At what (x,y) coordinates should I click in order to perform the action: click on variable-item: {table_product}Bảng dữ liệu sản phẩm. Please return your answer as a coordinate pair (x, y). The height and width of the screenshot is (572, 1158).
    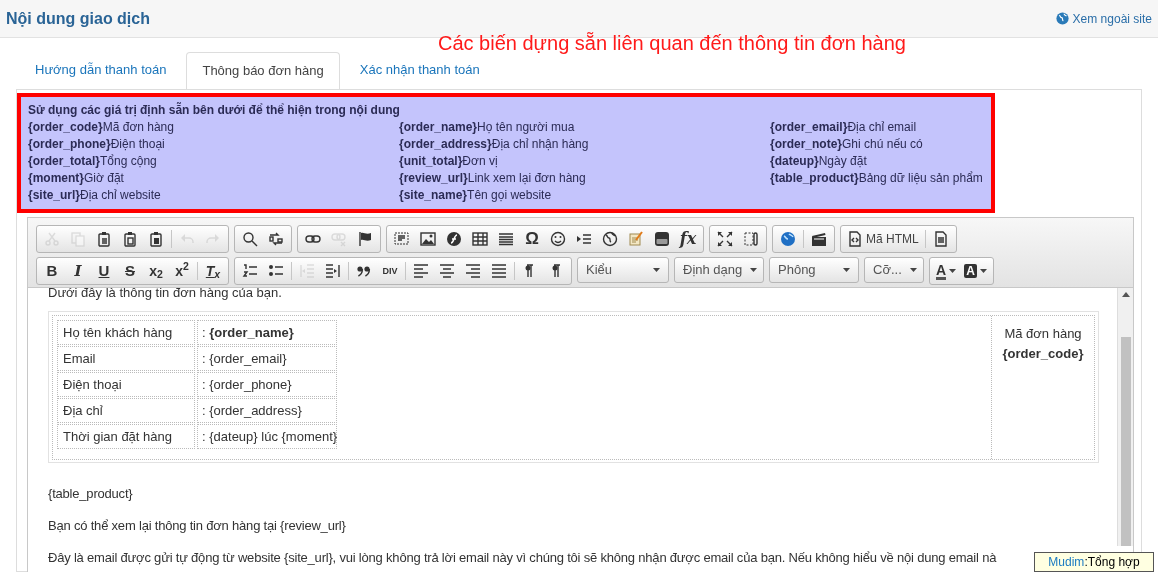
    Looking at the image, I should click on (877, 178).